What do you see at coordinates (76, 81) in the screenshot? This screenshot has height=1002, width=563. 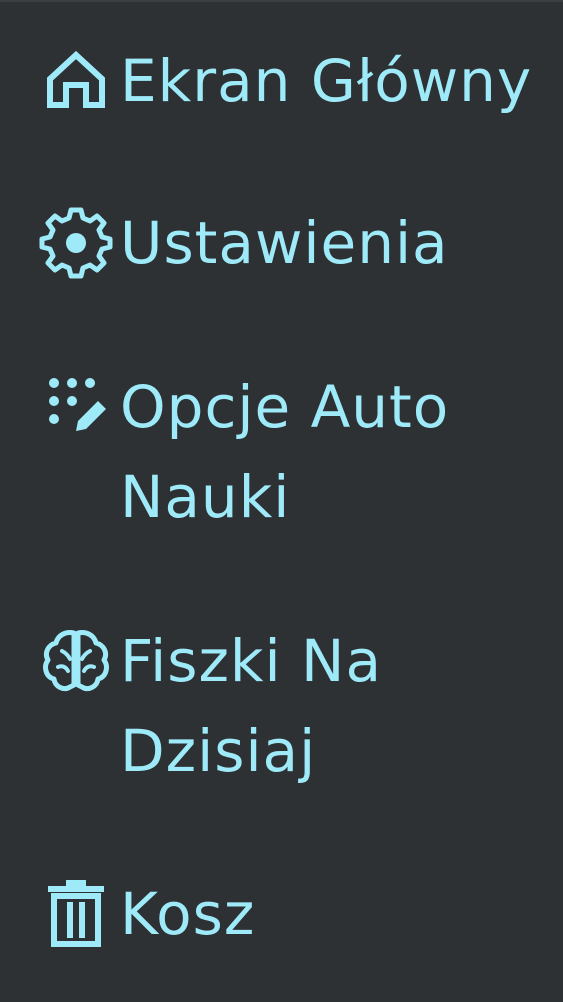 I see `home-icon` at bounding box center [76, 81].